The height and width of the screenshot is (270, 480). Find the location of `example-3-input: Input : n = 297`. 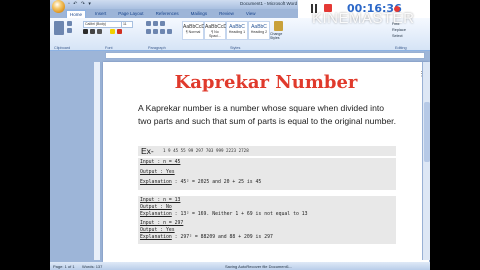

example-3-input: Input : n = 297 is located at coordinates (162, 223).